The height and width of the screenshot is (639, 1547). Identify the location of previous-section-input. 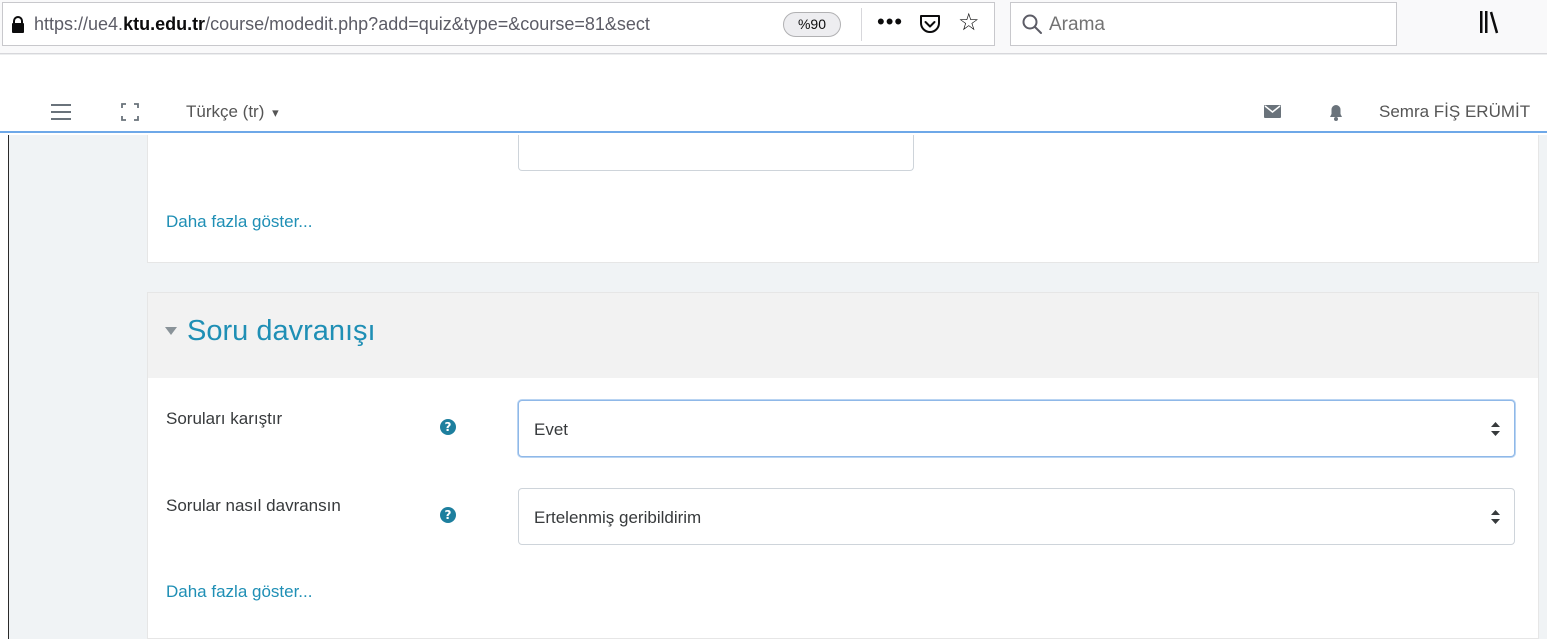
(716, 153).